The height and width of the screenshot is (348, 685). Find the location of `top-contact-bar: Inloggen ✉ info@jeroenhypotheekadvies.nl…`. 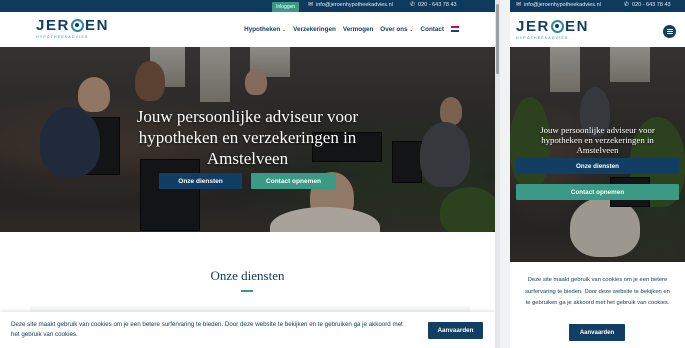

top-contact-bar: Inloggen ✉ info@jeroenhypotheekadvies.nl… is located at coordinates (247, 6).